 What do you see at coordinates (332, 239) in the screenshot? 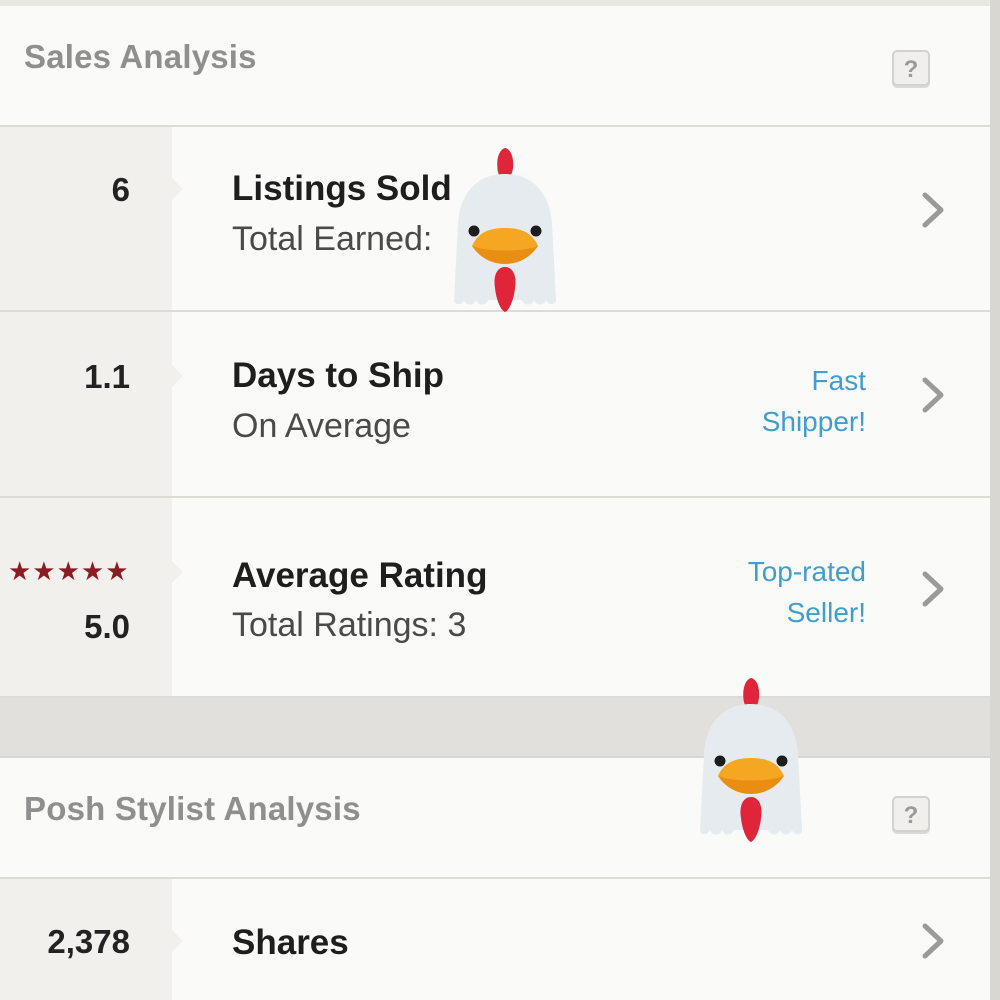
I see `total-earned-label: Total Earned:` at bounding box center [332, 239].